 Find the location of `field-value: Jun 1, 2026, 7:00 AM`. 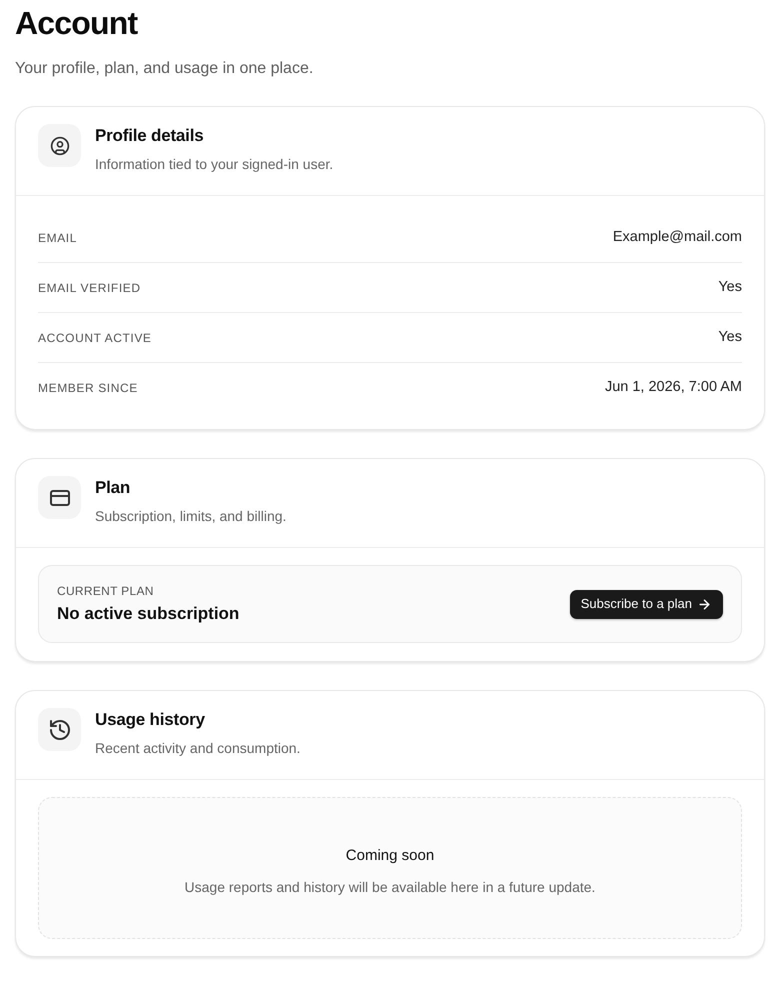

field-value: Jun 1, 2026, 7:00 AM is located at coordinates (673, 387).